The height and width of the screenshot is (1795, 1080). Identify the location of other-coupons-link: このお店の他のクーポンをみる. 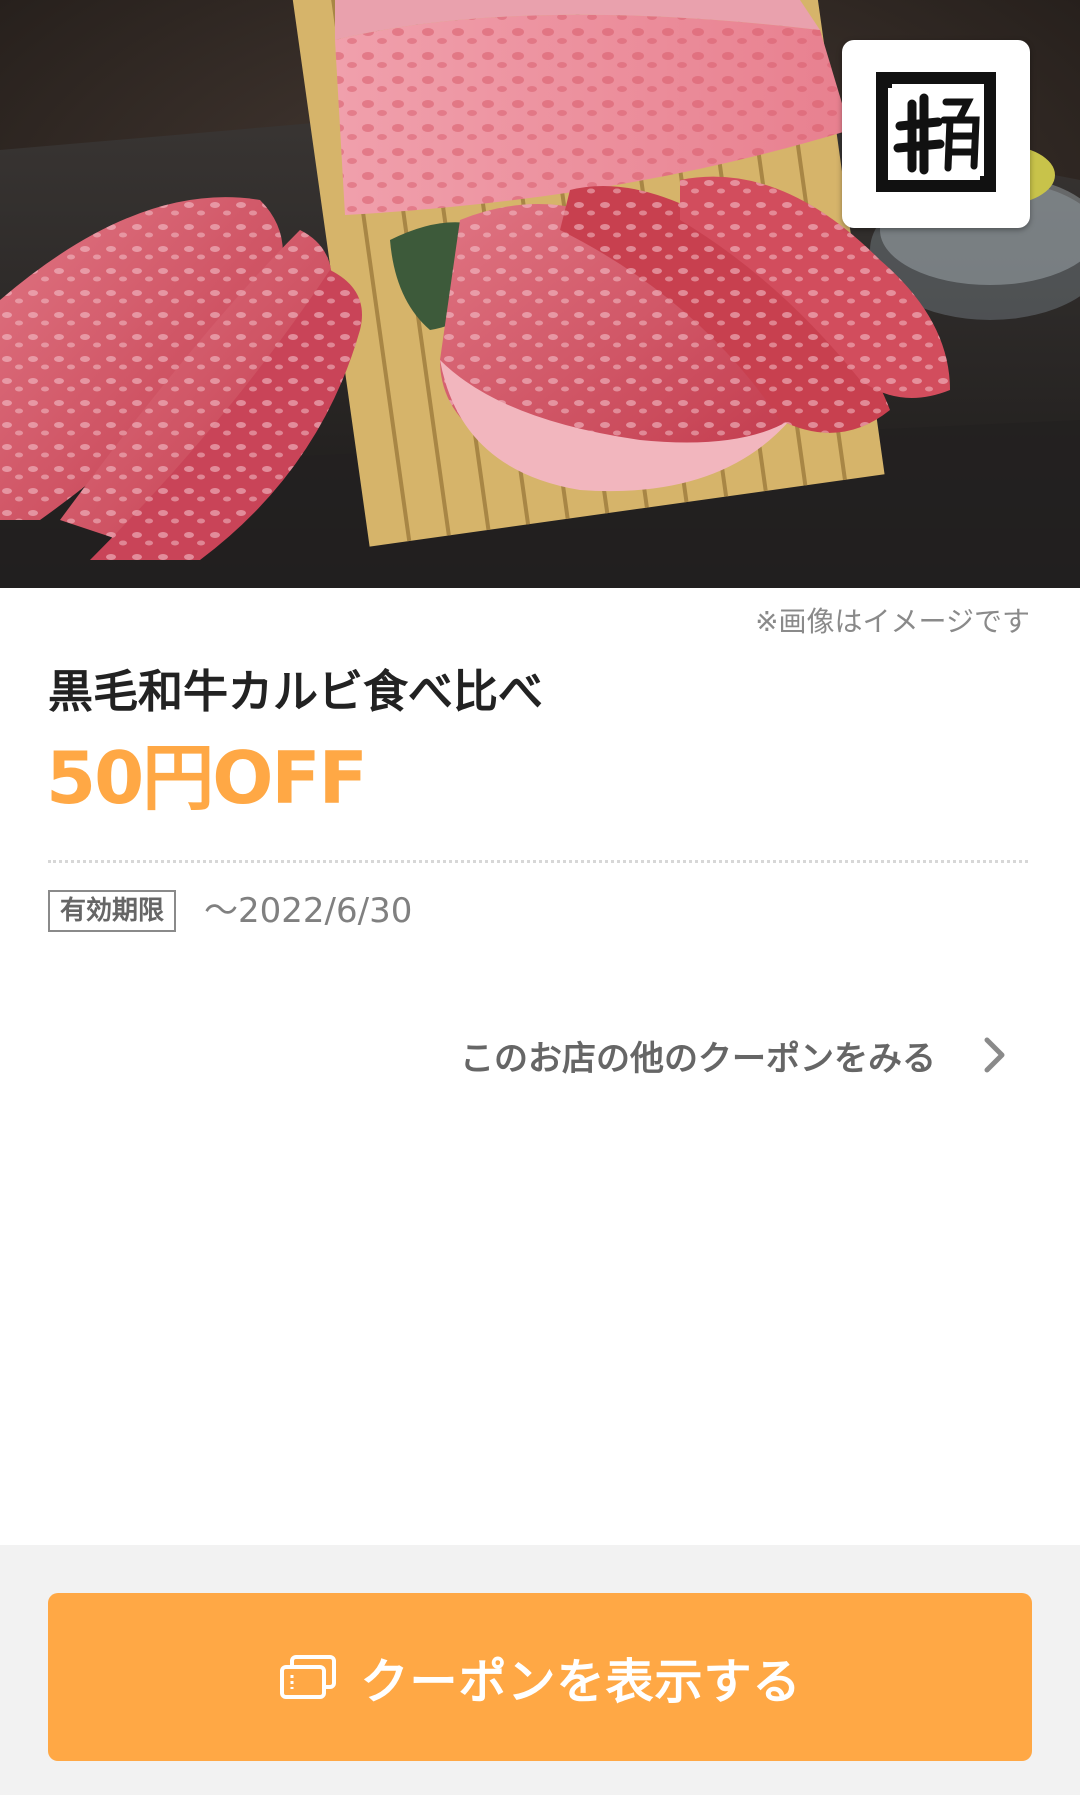
(735, 1055).